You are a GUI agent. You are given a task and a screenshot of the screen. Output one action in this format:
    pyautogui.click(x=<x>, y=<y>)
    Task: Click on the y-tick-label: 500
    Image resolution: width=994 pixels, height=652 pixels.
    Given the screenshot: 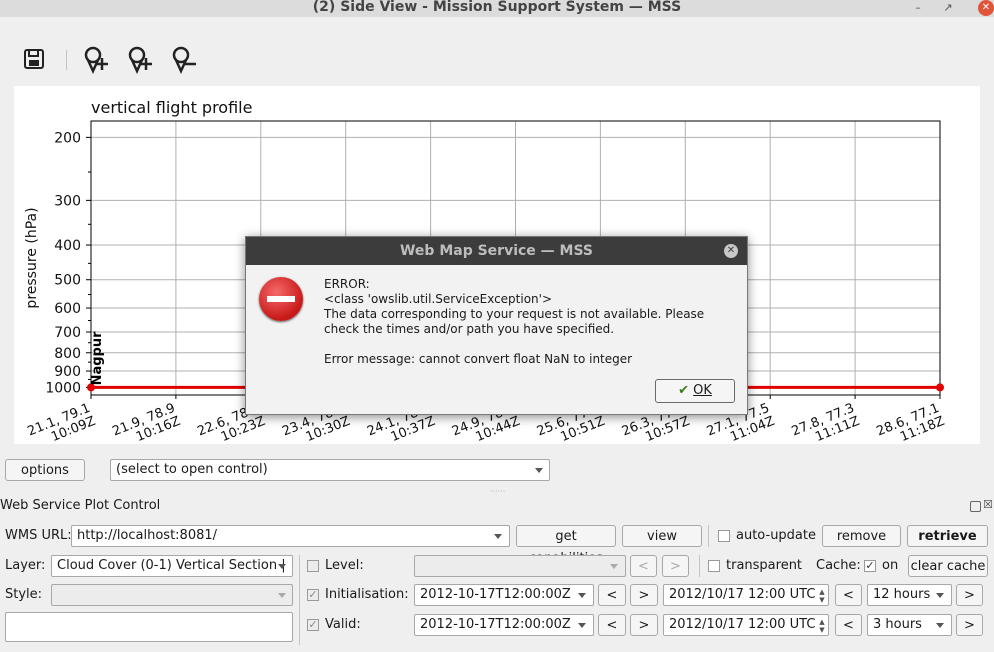 What is the action you would take?
    pyautogui.click(x=67, y=281)
    